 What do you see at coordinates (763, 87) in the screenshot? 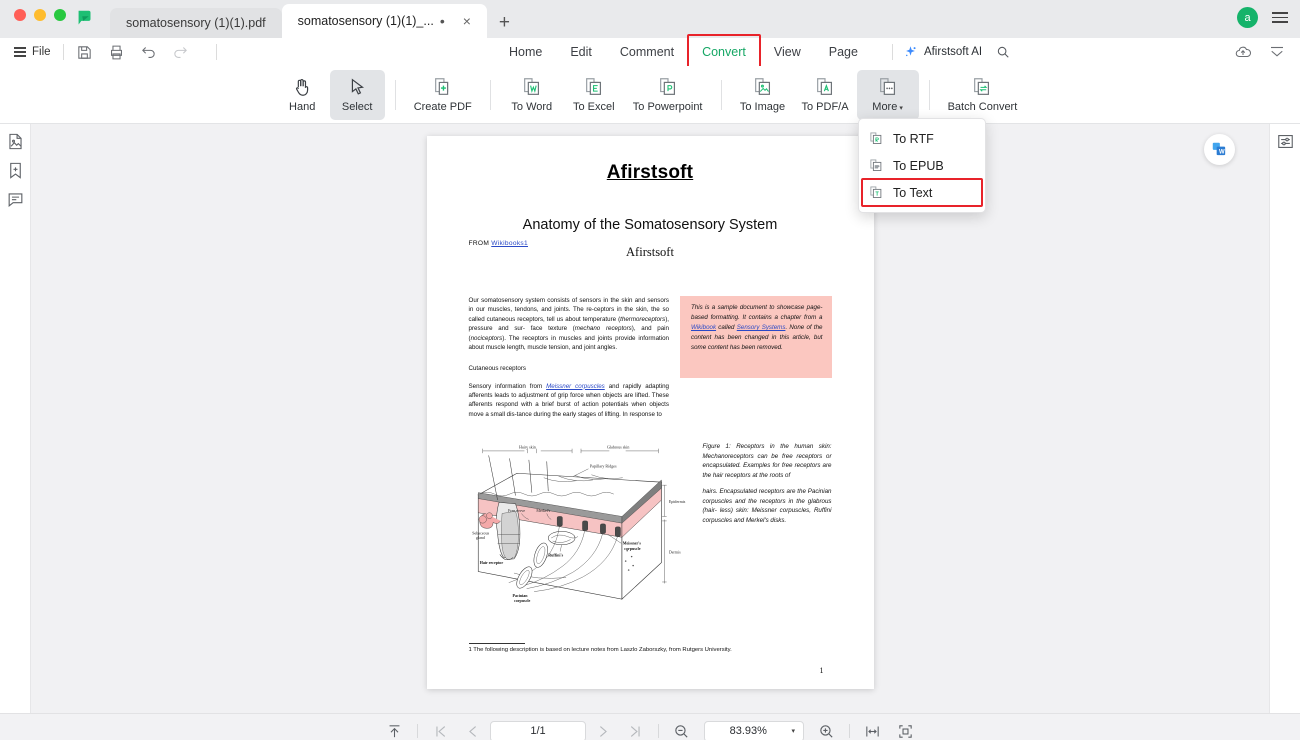
I see `to-image-icon` at bounding box center [763, 87].